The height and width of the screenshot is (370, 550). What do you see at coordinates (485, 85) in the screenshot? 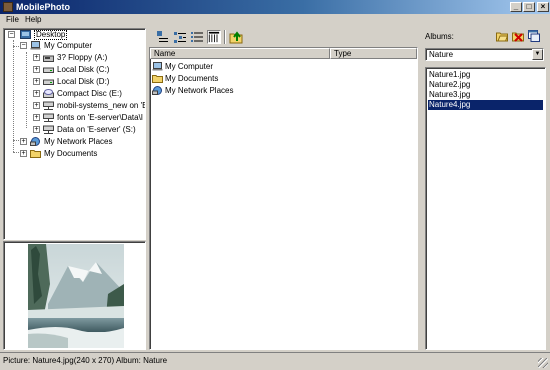
I see `list-item: Nature2.jpg` at bounding box center [485, 85].